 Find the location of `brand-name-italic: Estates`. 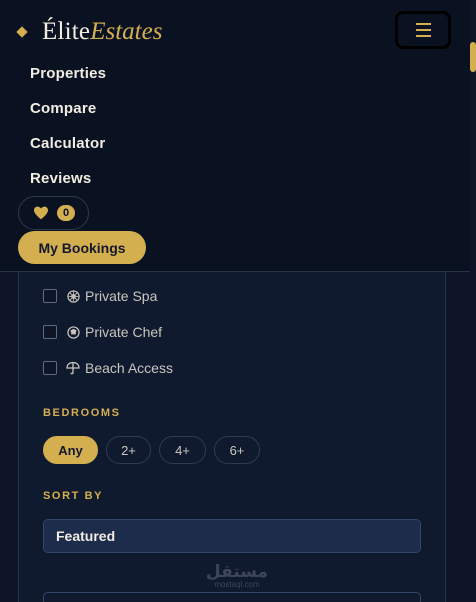

brand-name-italic: Estates is located at coordinates (126, 31).